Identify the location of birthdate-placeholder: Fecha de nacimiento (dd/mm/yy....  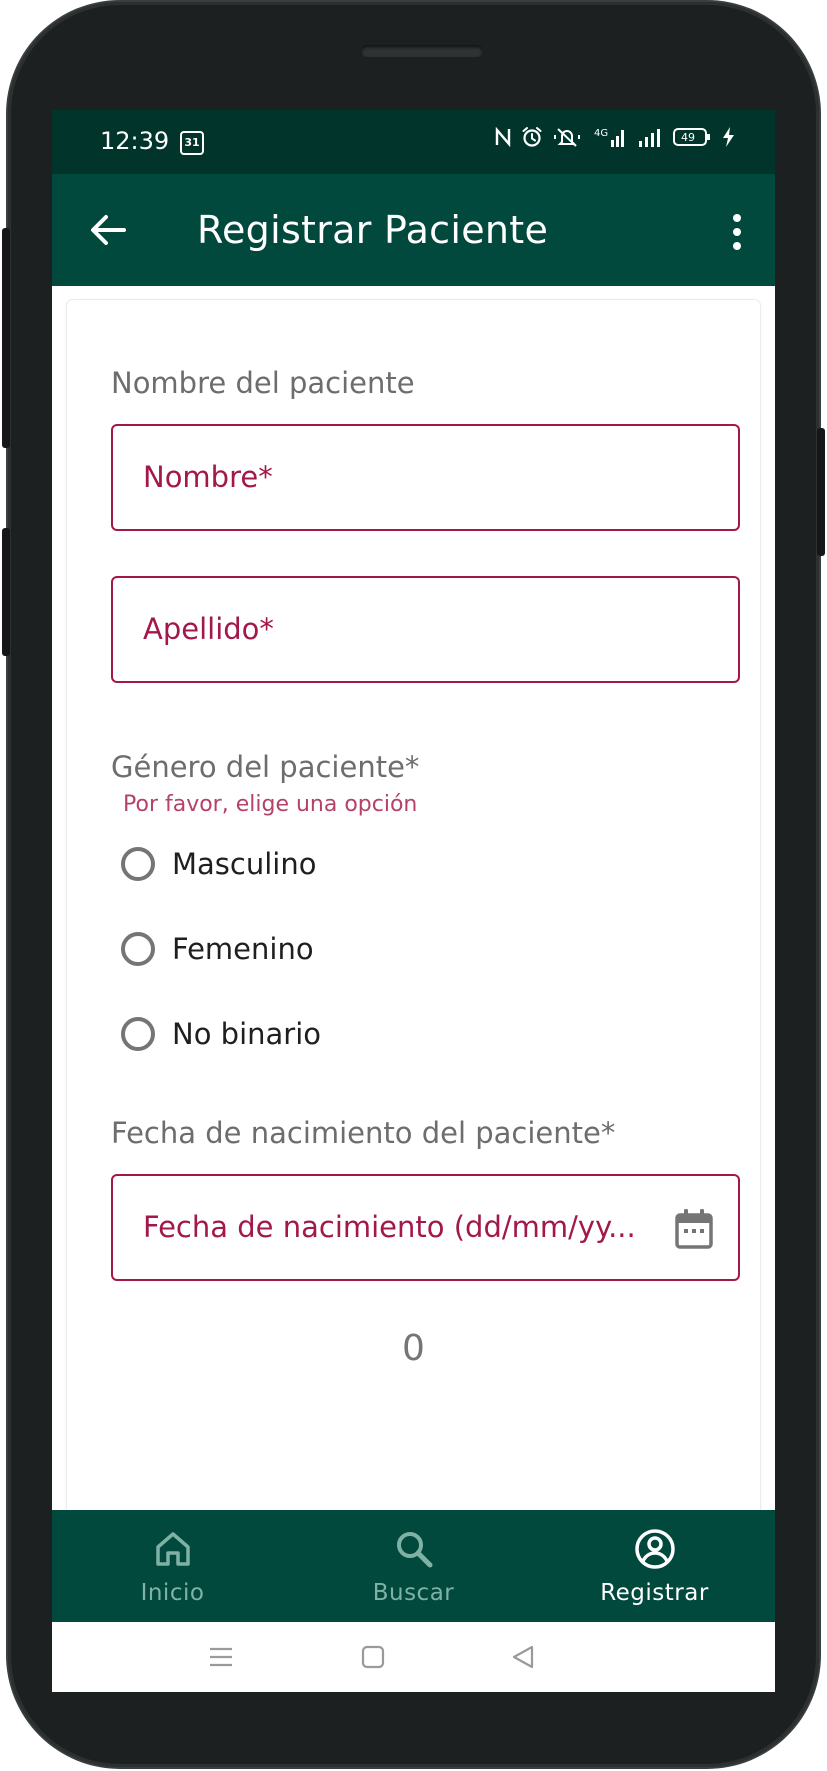
(389, 1227).